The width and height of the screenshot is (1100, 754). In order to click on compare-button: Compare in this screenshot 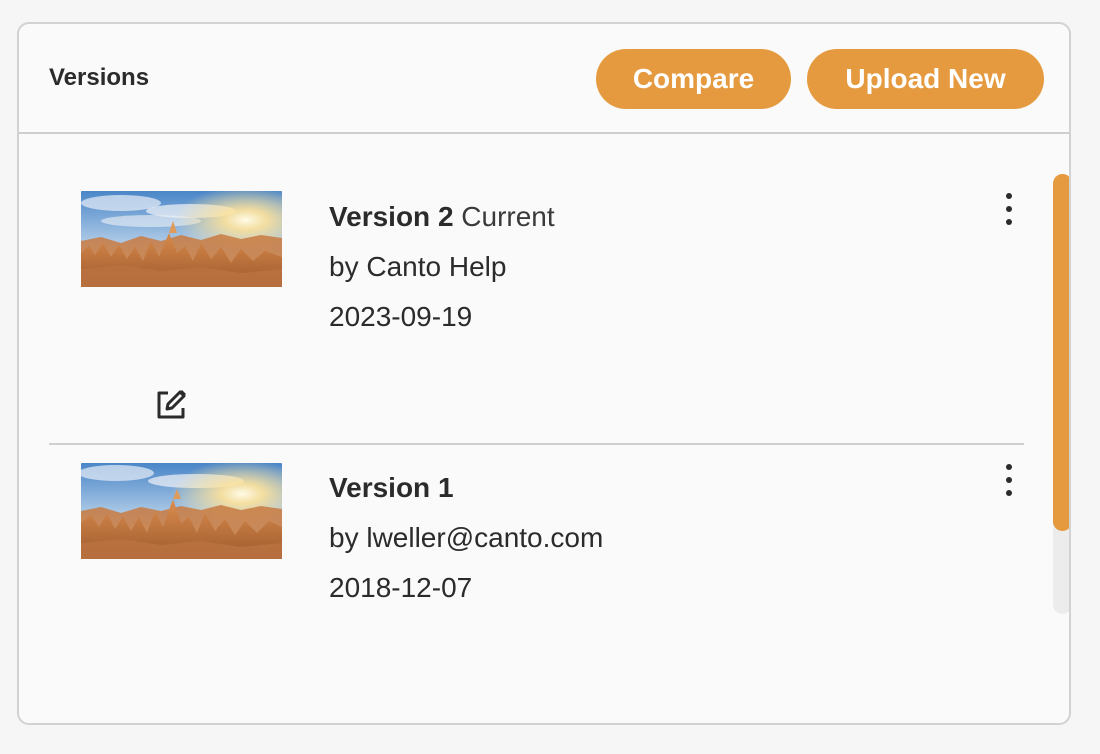, I will do `click(693, 79)`.